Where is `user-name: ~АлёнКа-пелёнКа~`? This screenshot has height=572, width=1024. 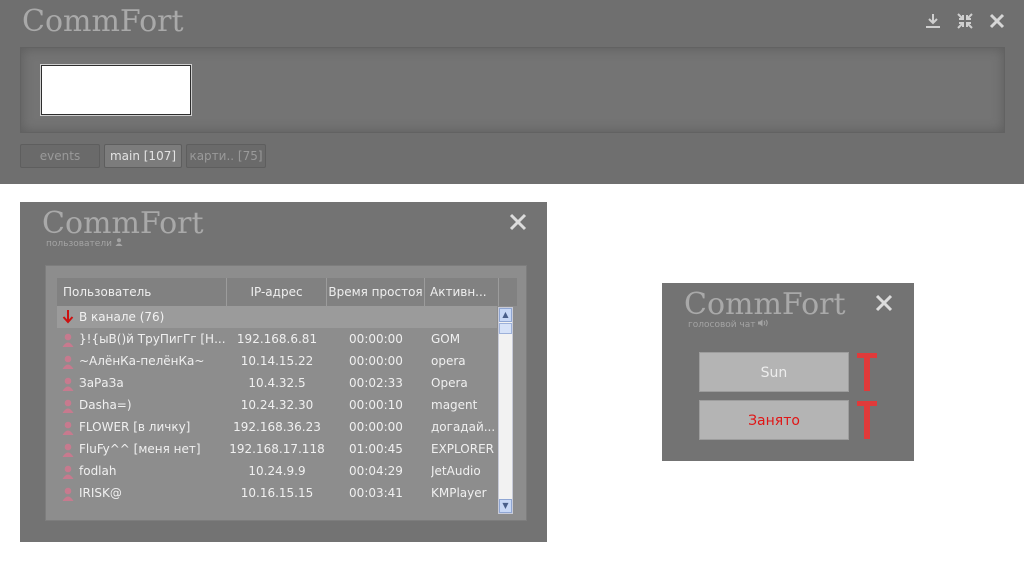
user-name: ~АлёнКа-пелёнКа~ is located at coordinates (142, 361).